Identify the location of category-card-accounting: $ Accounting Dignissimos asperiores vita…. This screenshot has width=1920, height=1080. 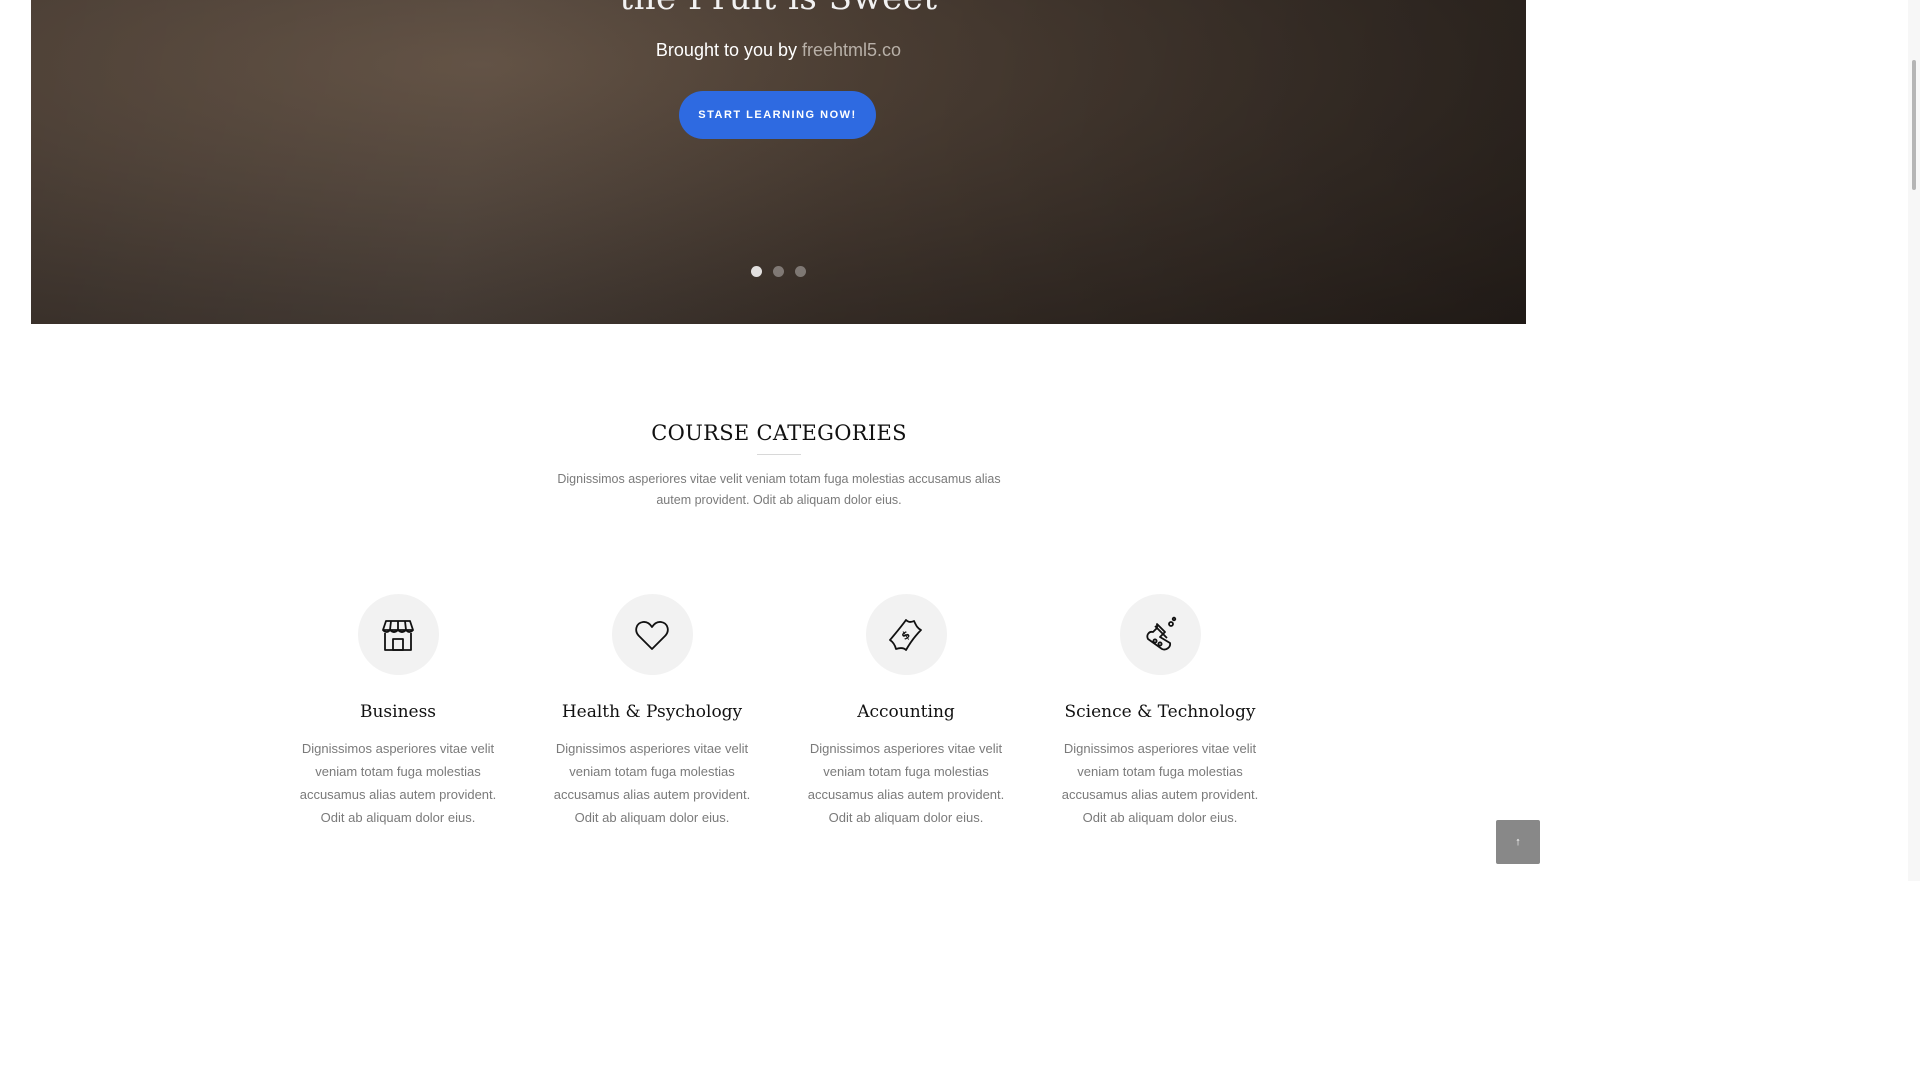
(906, 711).